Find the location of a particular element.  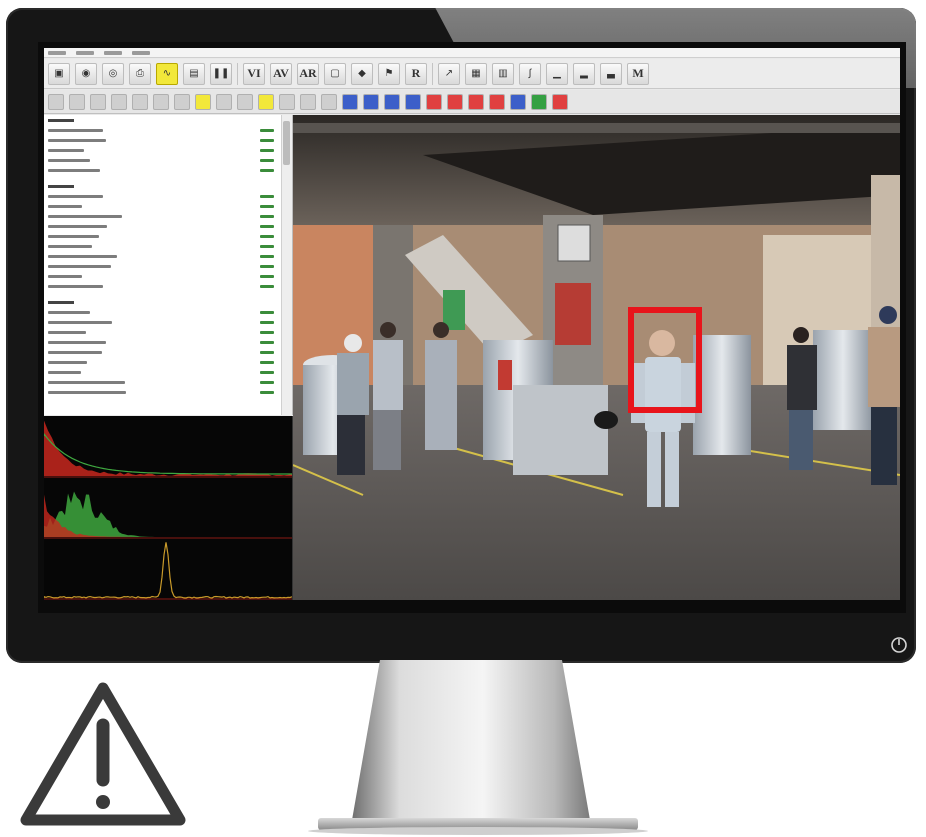

toolbar-button: ▁ is located at coordinates (557, 73).